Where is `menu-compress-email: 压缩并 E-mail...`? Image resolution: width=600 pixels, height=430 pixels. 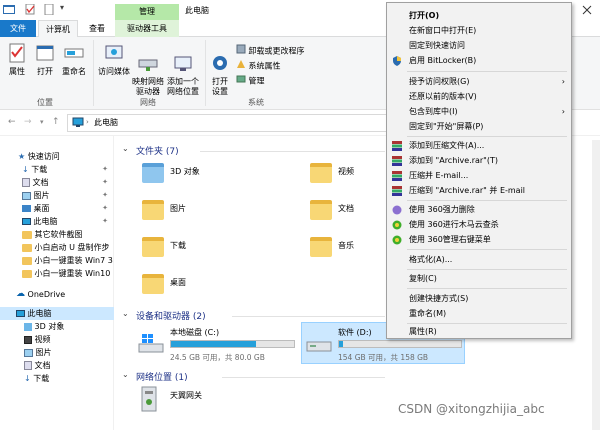
menu-compress-email: 压缩并 E-mail... is located at coordinates (479, 175).